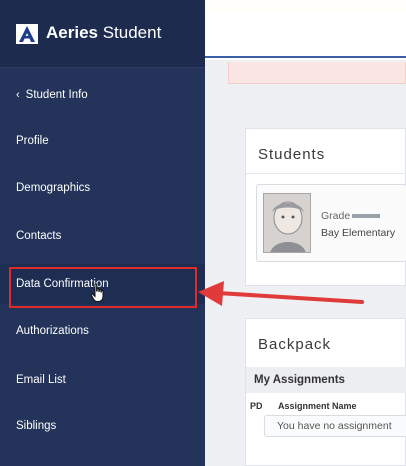 This screenshot has height=466, width=406. I want to click on student-tile: Grade Bay Elementary, so click(331, 223).